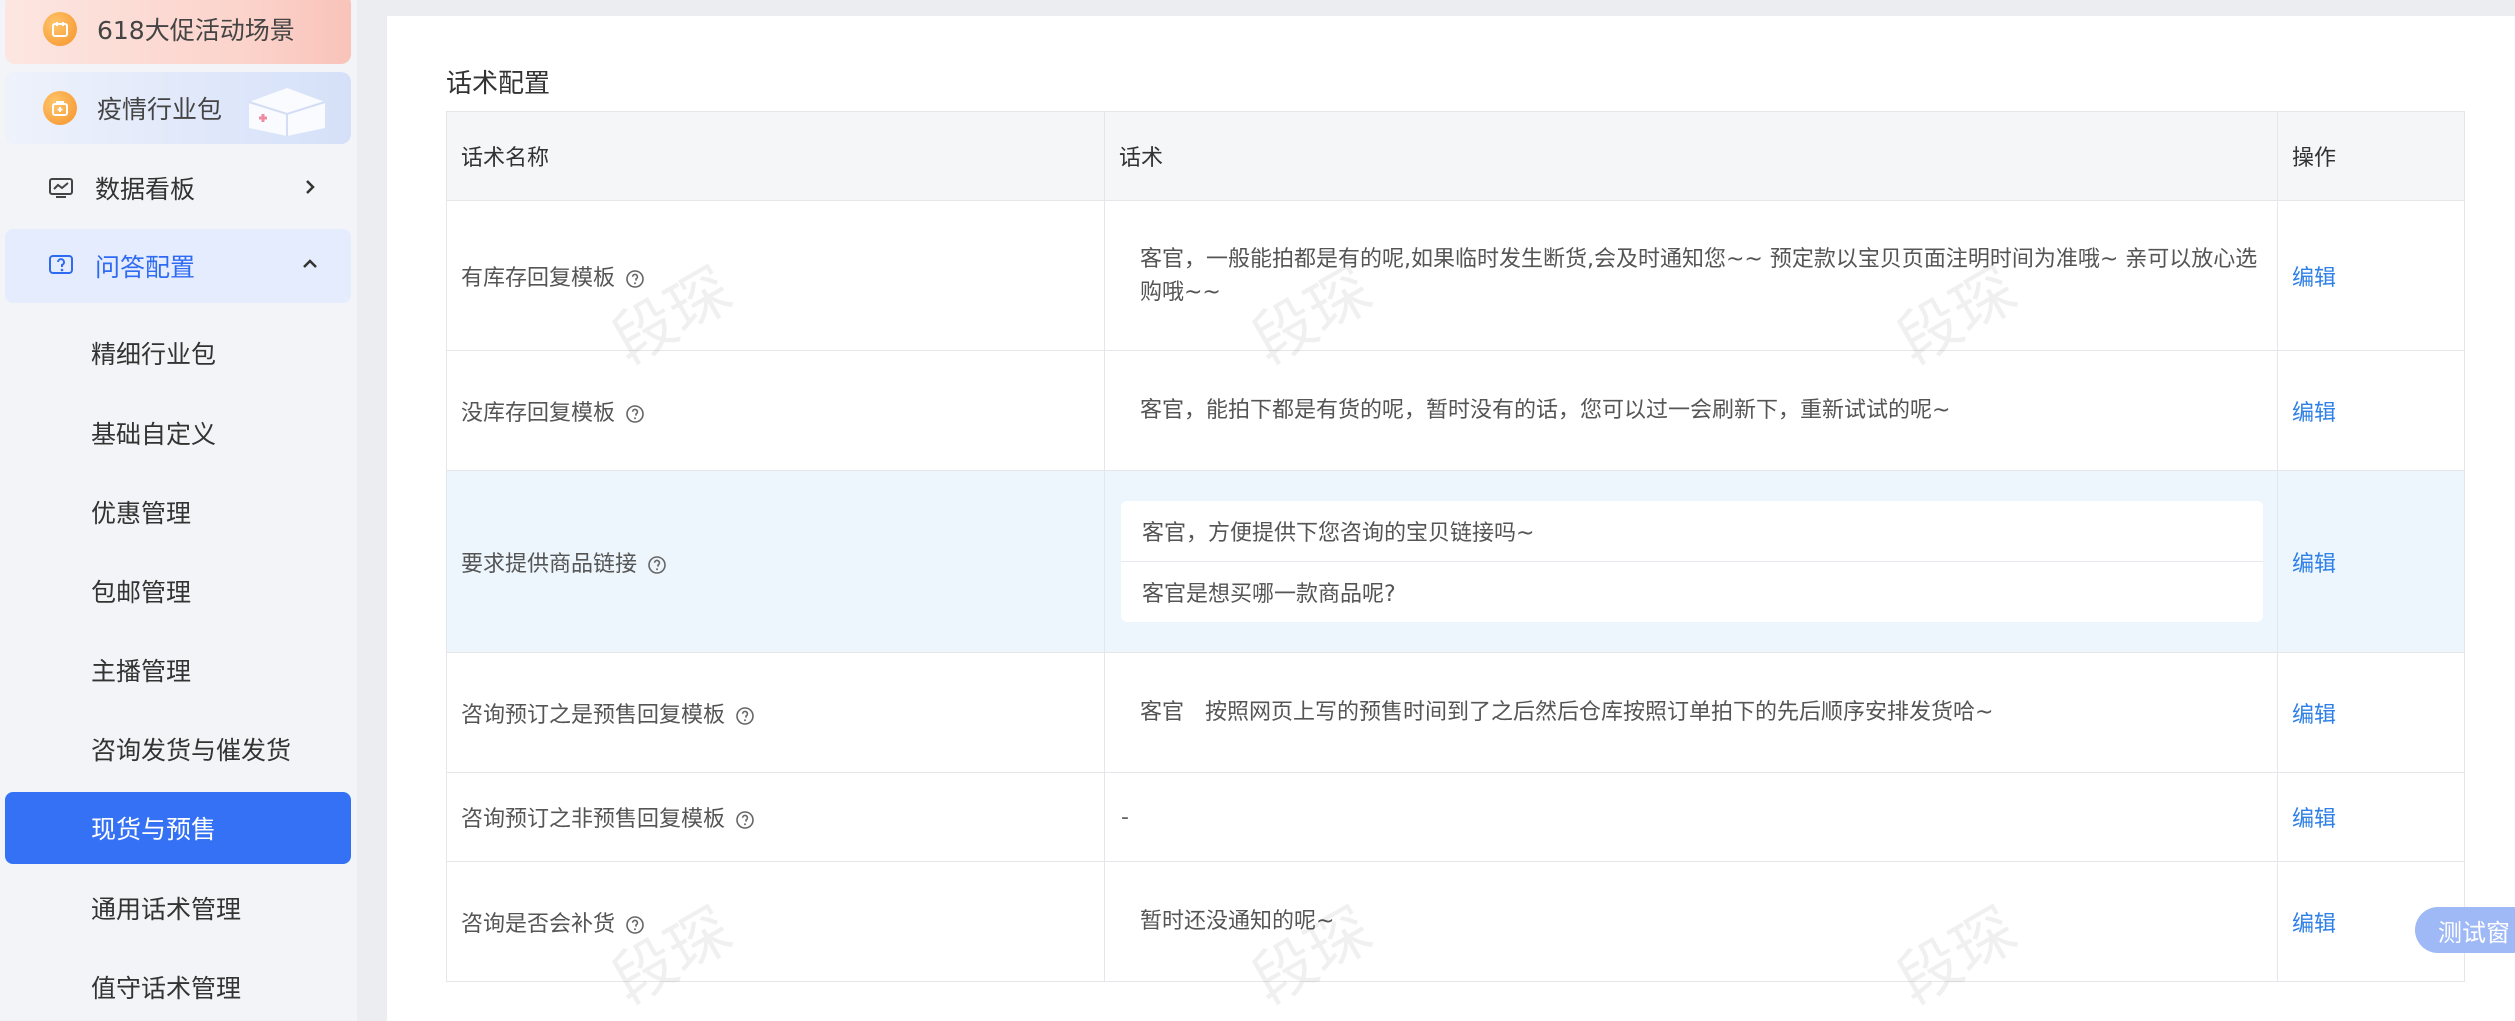  I want to click on bag-icon, so click(60, 108).